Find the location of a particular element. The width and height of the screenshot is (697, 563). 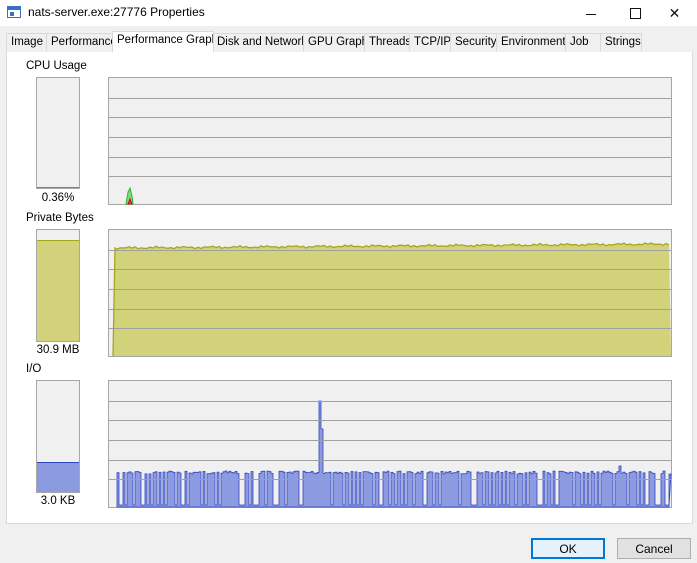

cpu-usage-meter-fill is located at coordinates (58, 187).